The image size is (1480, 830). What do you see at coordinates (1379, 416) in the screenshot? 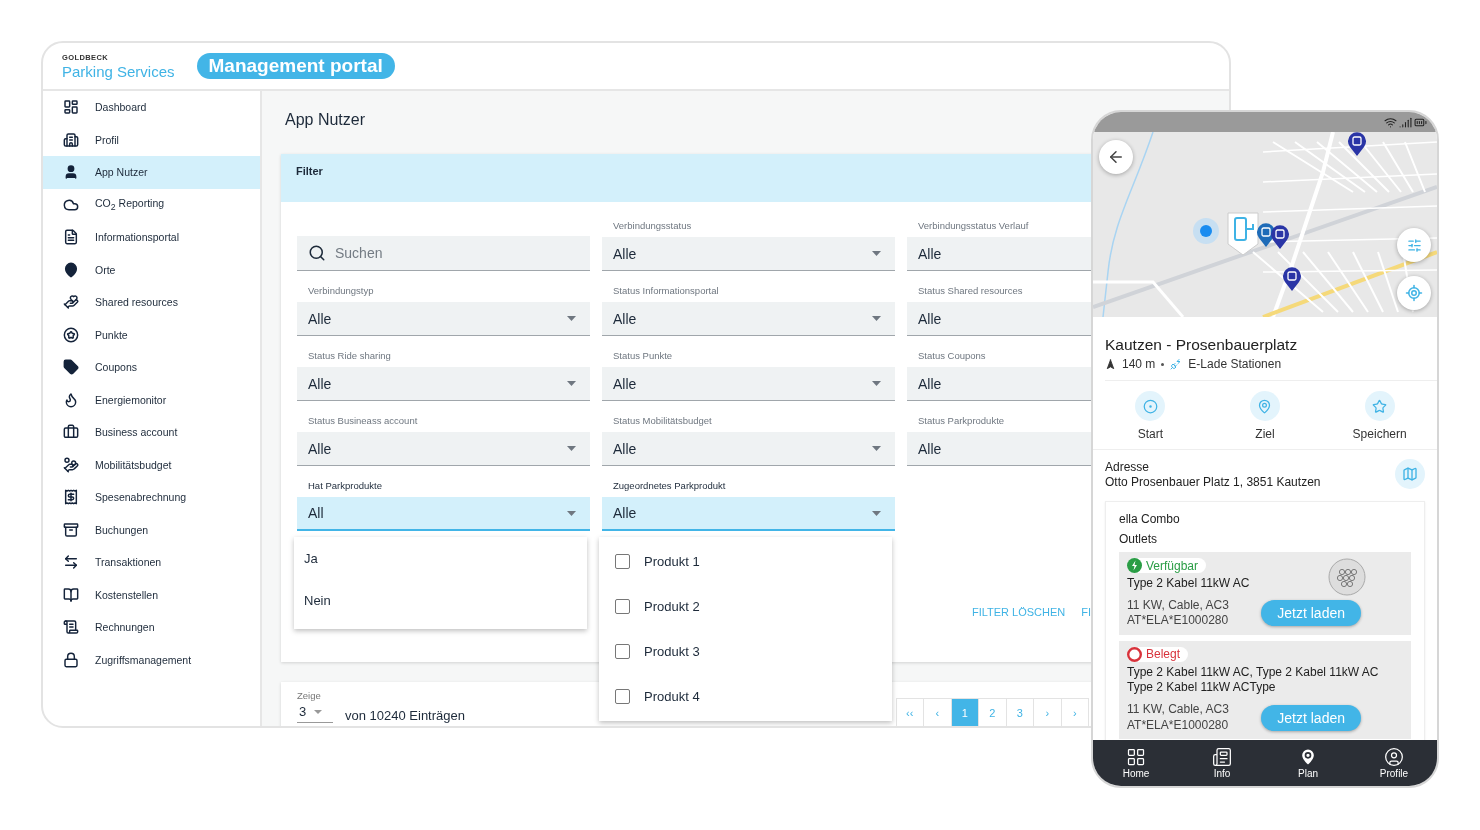
I see `action-button: Speichern` at bounding box center [1379, 416].